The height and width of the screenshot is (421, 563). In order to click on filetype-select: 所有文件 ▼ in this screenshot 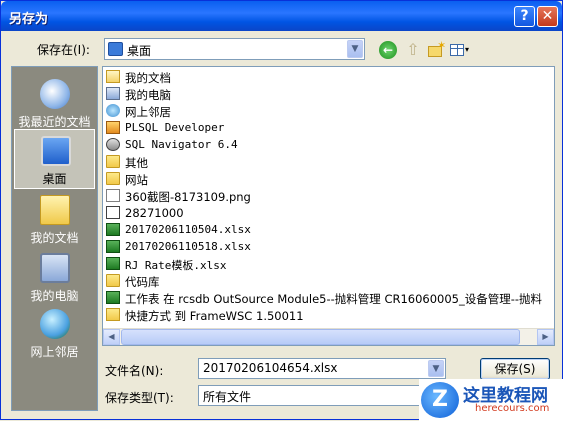, I will do `click(322, 395)`.